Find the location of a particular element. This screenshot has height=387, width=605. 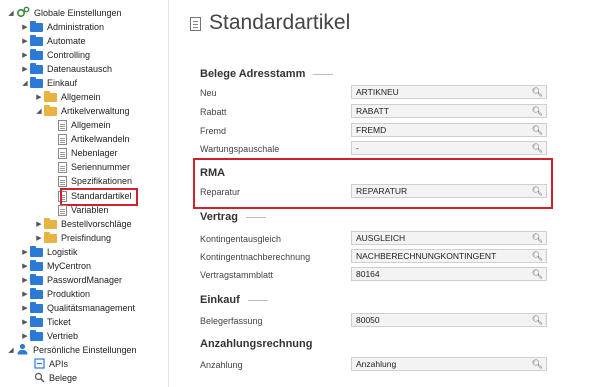

tree-item-belege: Belege is located at coordinates (55, 378).